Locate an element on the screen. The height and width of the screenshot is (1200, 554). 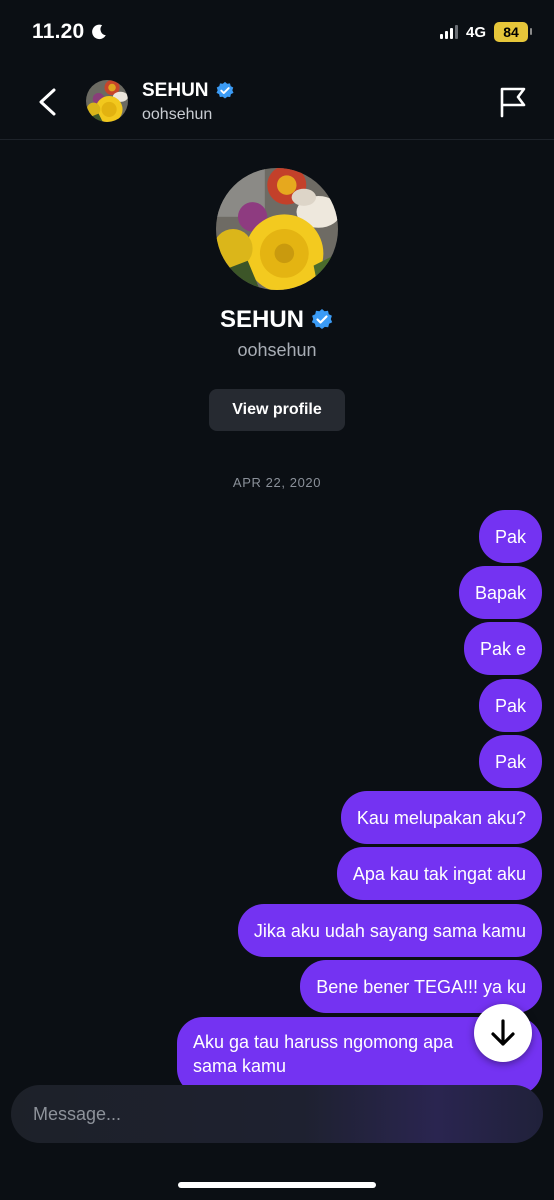
message-bubble: Apa kau tak ingat aku is located at coordinates (439, 873).